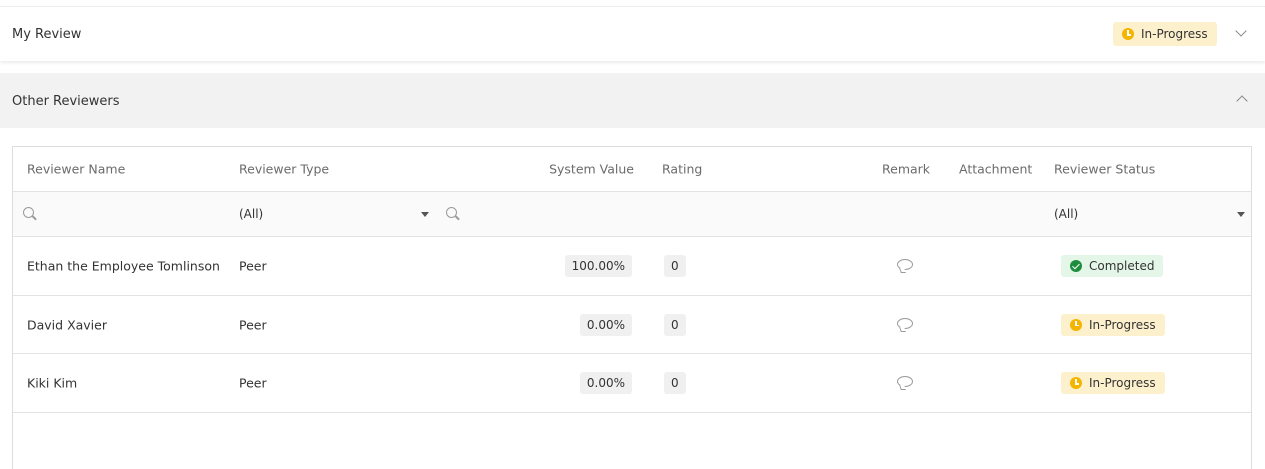 This screenshot has height=469, width=1265. I want to click on table-row: Kiki Kim Peer 0.00% 0 In-Progress, so click(632, 383).